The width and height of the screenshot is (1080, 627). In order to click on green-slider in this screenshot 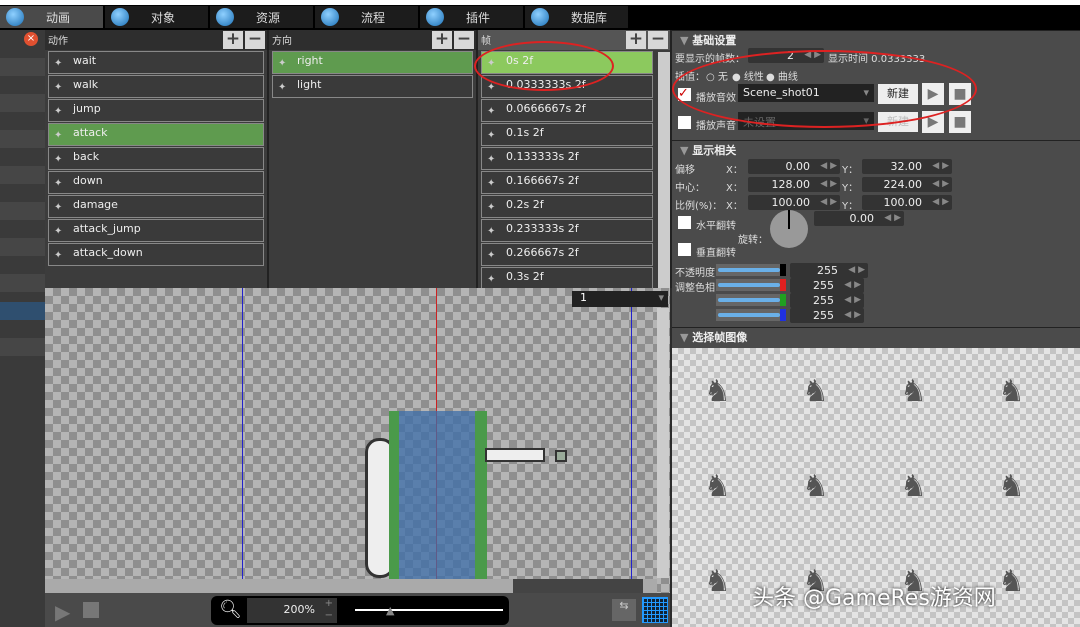, I will do `click(751, 300)`.